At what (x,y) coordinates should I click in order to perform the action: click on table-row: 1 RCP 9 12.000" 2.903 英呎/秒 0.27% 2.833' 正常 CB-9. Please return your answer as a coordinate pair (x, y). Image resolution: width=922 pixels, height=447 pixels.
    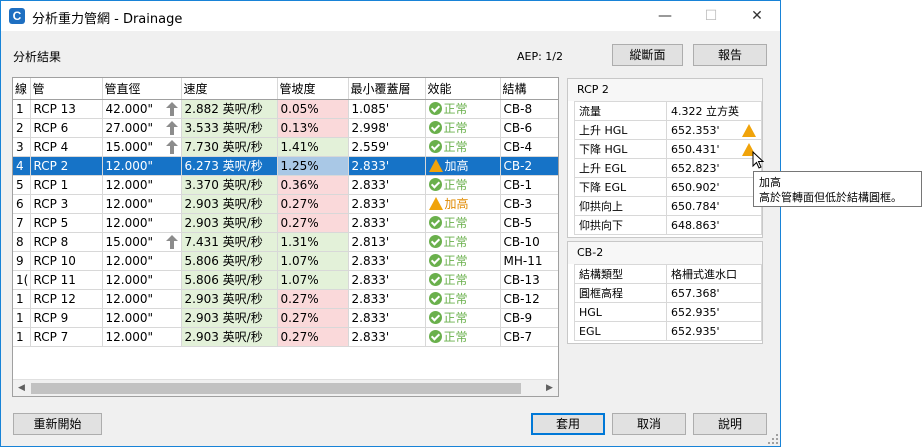
    Looking at the image, I should click on (285, 318).